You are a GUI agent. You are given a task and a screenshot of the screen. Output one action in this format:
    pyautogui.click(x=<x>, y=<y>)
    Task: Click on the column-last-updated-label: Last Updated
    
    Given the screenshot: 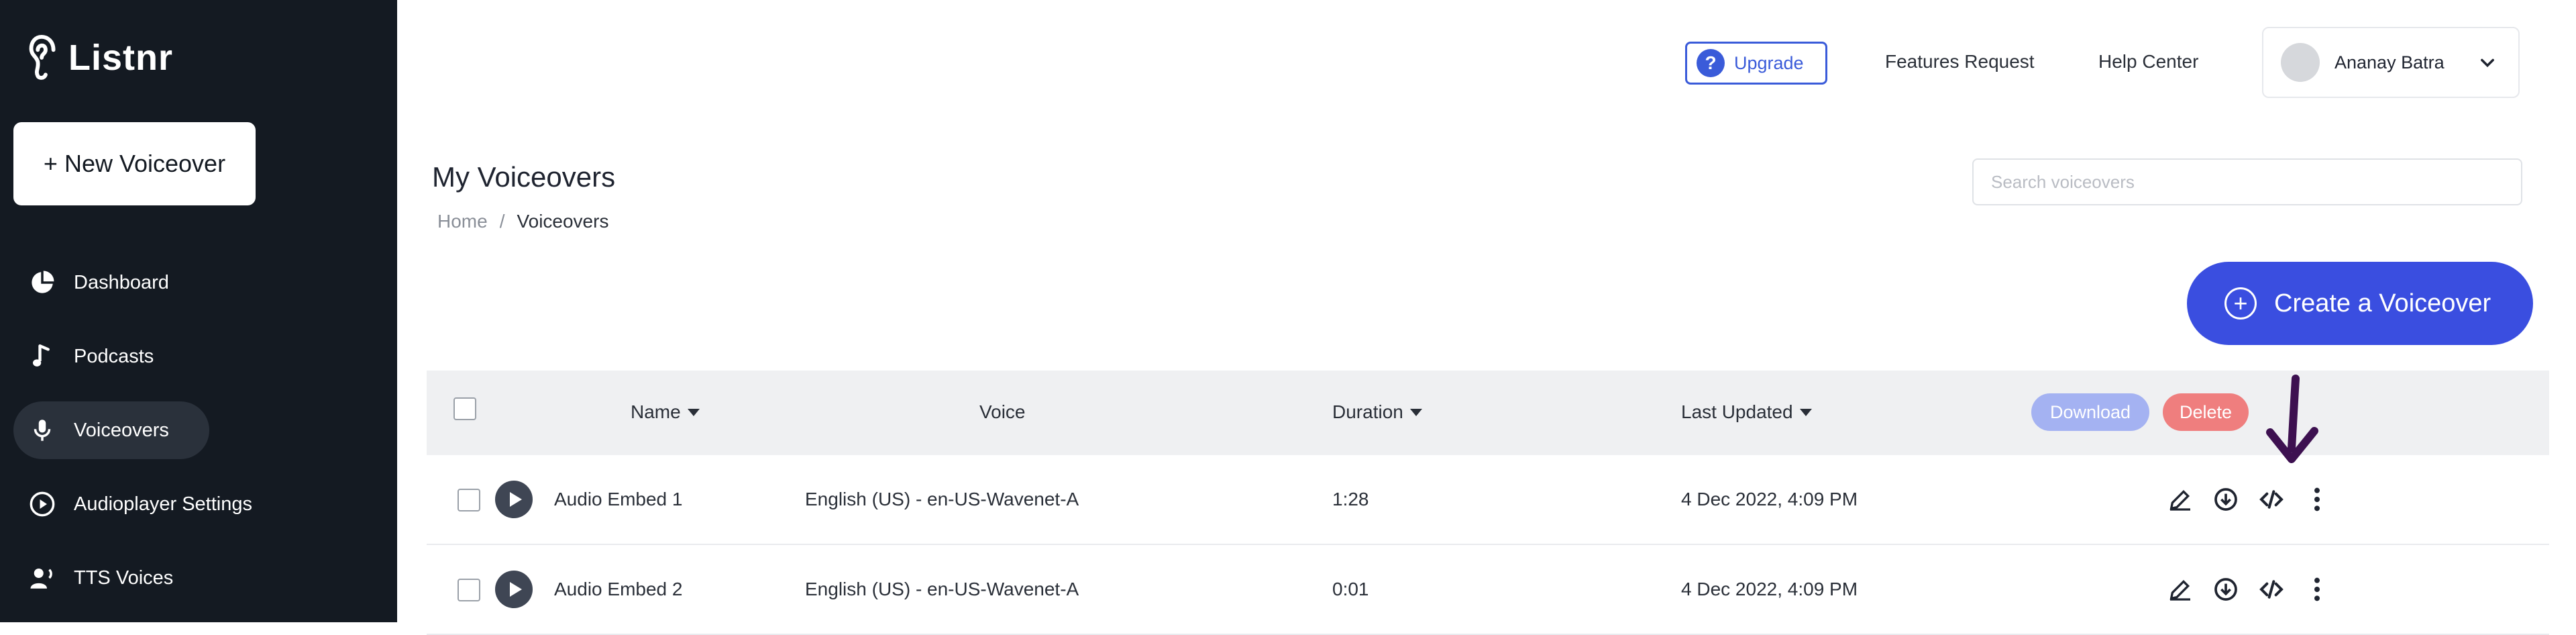 What is the action you would take?
    pyautogui.click(x=1737, y=412)
    